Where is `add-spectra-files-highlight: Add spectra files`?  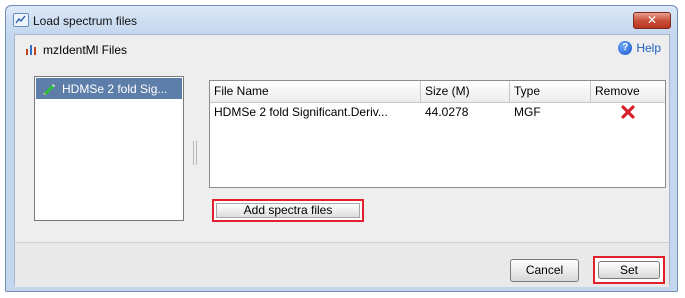 add-spectra-files-highlight: Add spectra files is located at coordinates (288, 210).